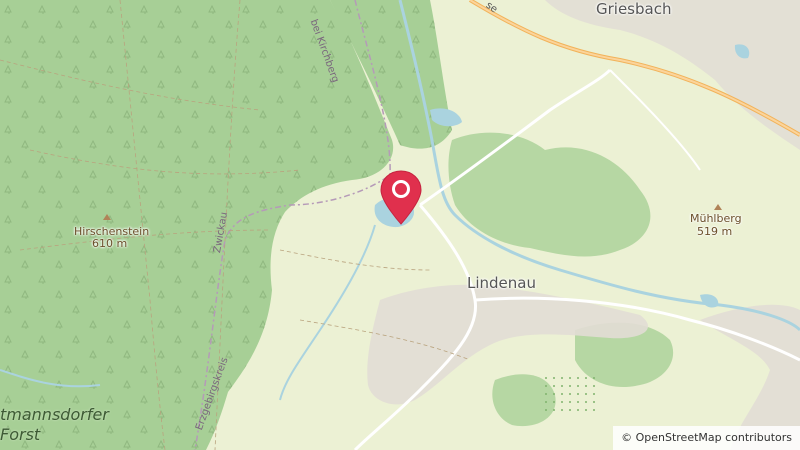 The height and width of the screenshot is (450, 800). What do you see at coordinates (570, 395) in the screenshot?
I see `orchard-area` at bounding box center [570, 395].